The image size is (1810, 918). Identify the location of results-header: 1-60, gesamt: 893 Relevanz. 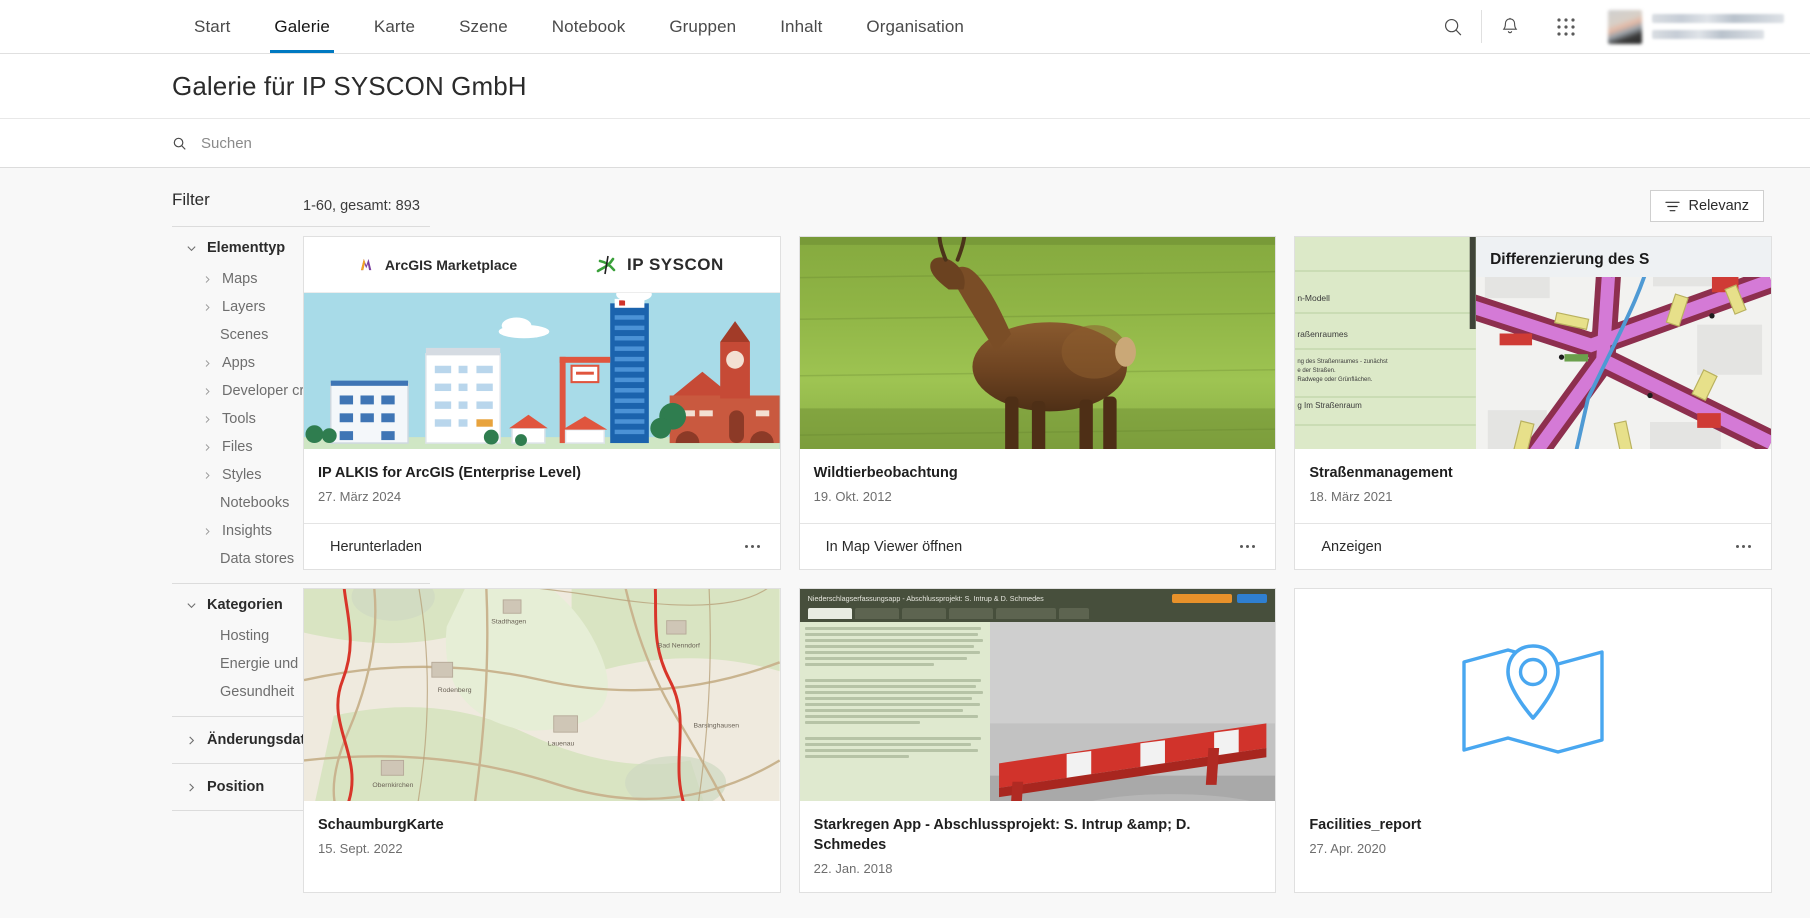
(1037, 202).